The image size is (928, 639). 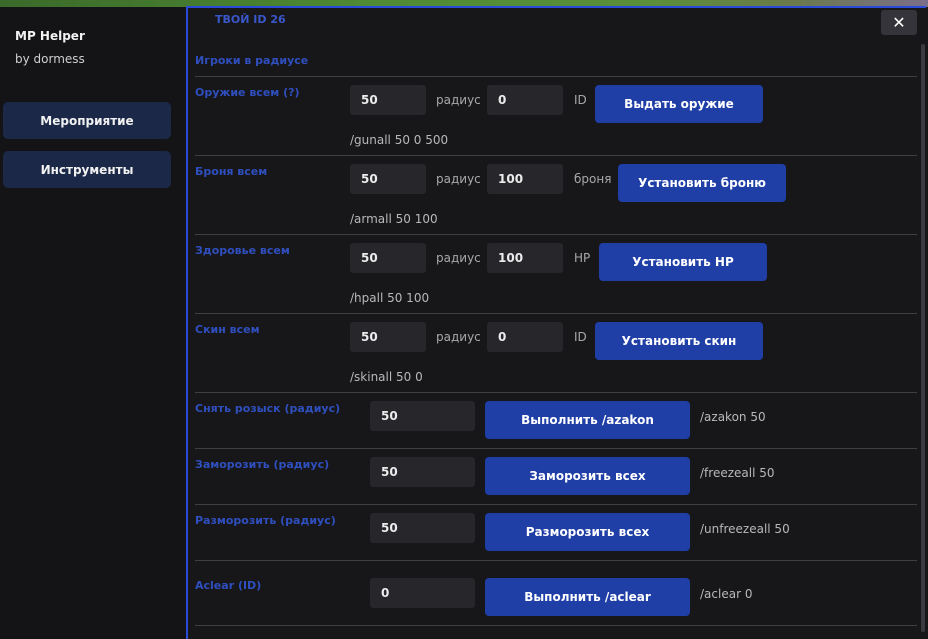 What do you see at coordinates (399, 140) in the screenshot?
I see `command-preview: /gunall 50 0 500` at bounding box center [399, 140].